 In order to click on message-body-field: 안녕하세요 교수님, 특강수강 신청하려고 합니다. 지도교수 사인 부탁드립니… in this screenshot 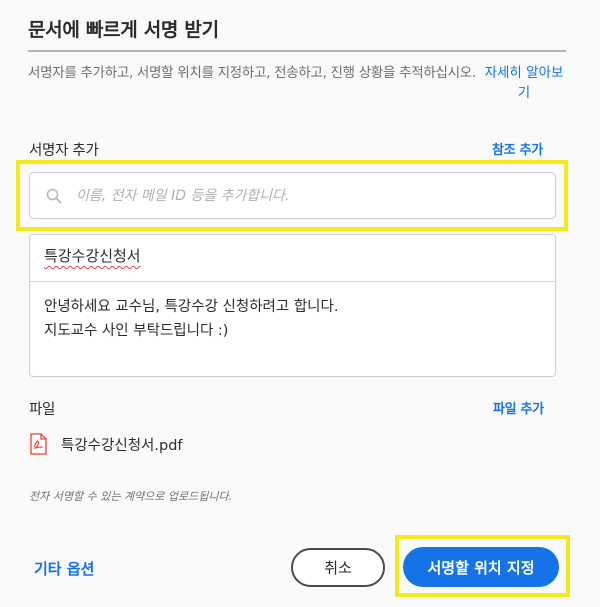, I will do `click(291, 319)`.